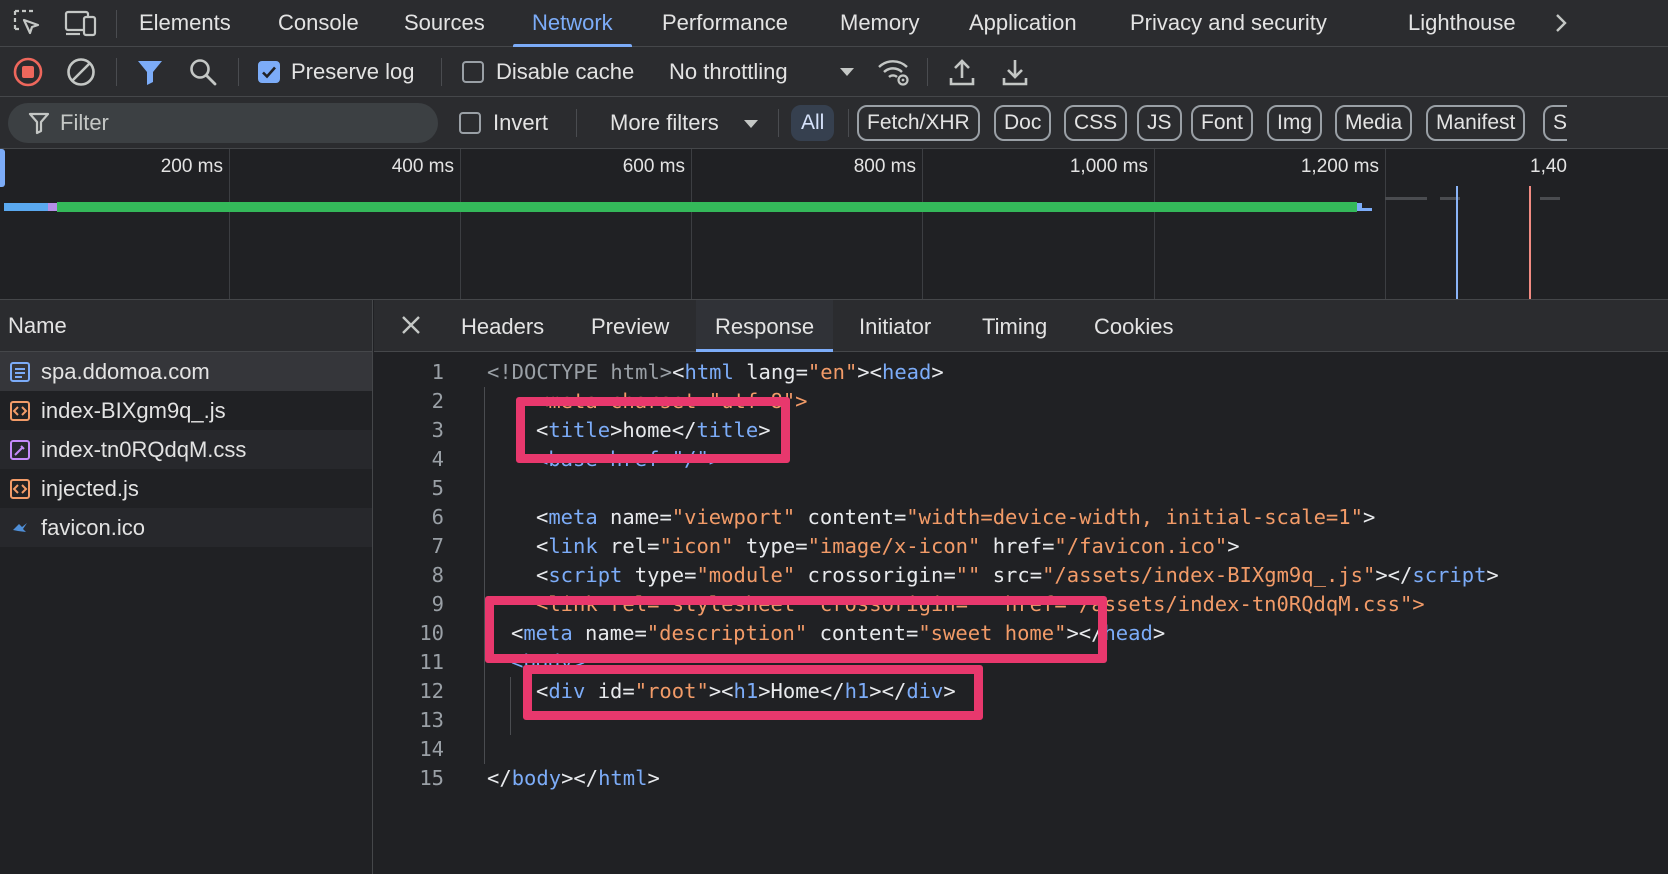  What do you see at coordinates (707, 207) in the screenshot?
I see `request-bar-download` at bounding box center [707, 207].